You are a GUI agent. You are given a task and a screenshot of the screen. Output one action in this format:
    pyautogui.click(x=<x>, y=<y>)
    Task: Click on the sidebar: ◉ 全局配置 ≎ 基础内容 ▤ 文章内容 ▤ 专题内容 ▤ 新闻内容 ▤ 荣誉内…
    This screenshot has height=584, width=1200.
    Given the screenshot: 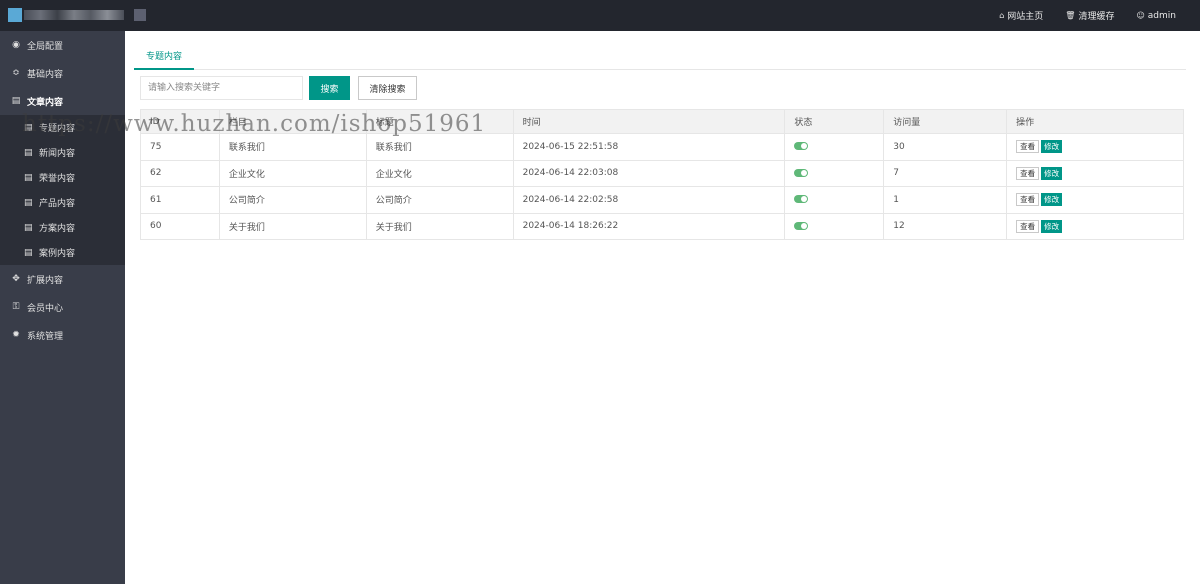 What is the action you would take?
    pyautogui.click(x=62, y=307)
    